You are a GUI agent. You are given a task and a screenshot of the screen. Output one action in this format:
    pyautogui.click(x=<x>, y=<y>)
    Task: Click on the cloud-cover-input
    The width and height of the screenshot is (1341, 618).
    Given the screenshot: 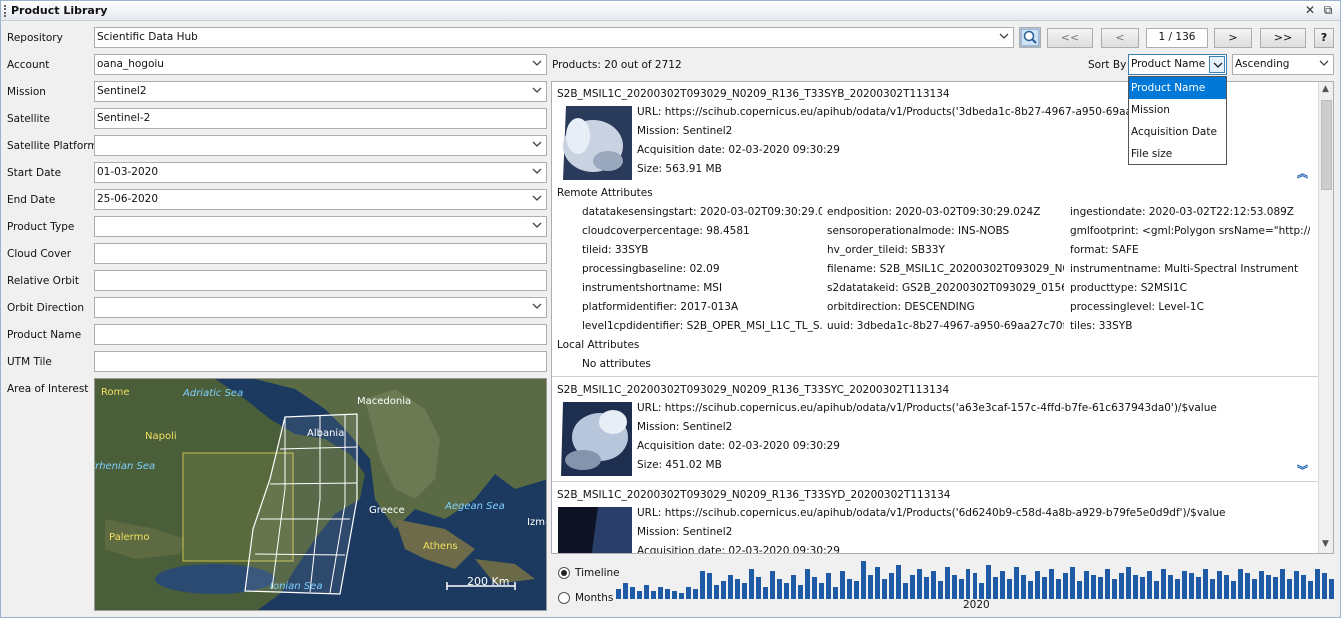 What is the action you would take?
    pyautogui.click(x=320, y=253)
    